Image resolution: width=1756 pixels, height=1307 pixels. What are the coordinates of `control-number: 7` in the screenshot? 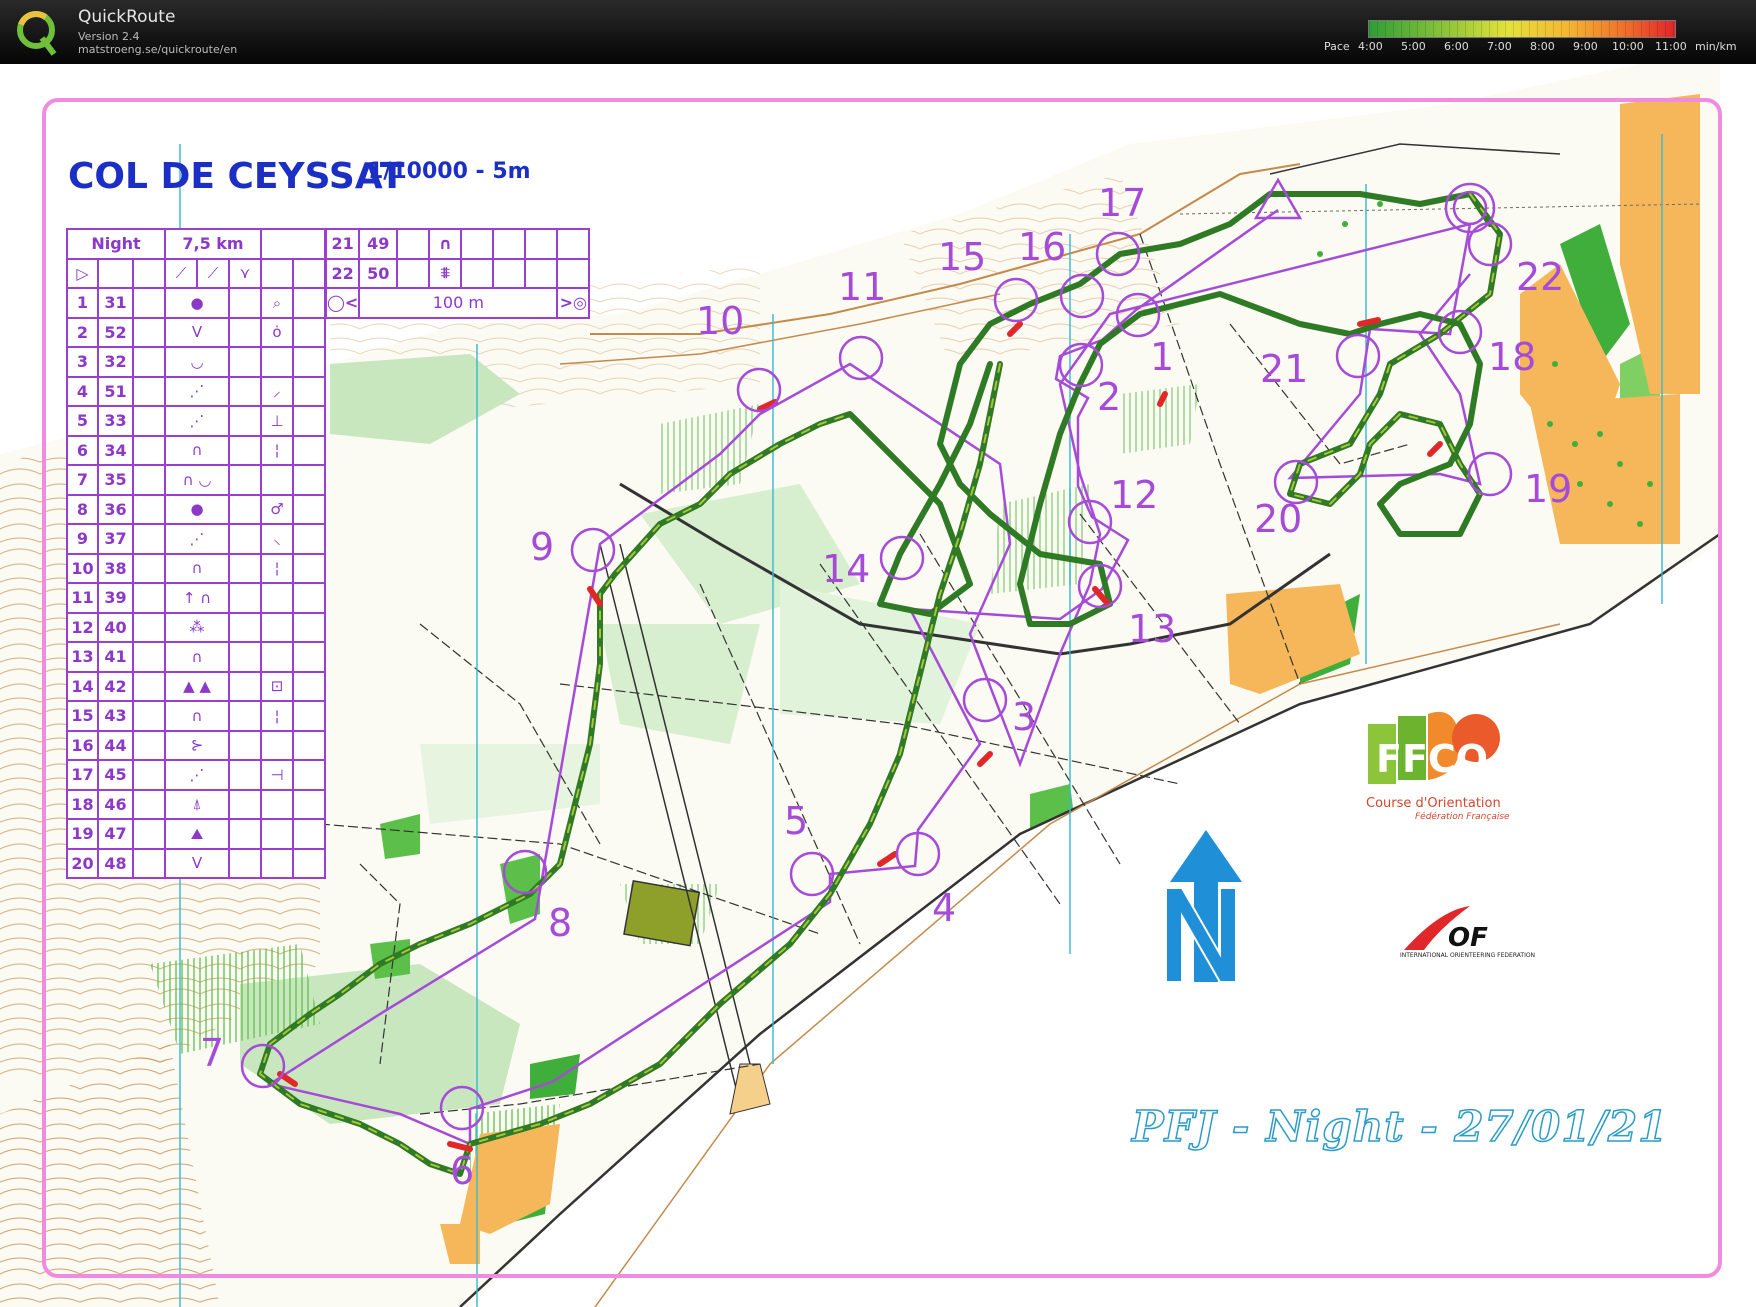 It's located at (212, 1053).